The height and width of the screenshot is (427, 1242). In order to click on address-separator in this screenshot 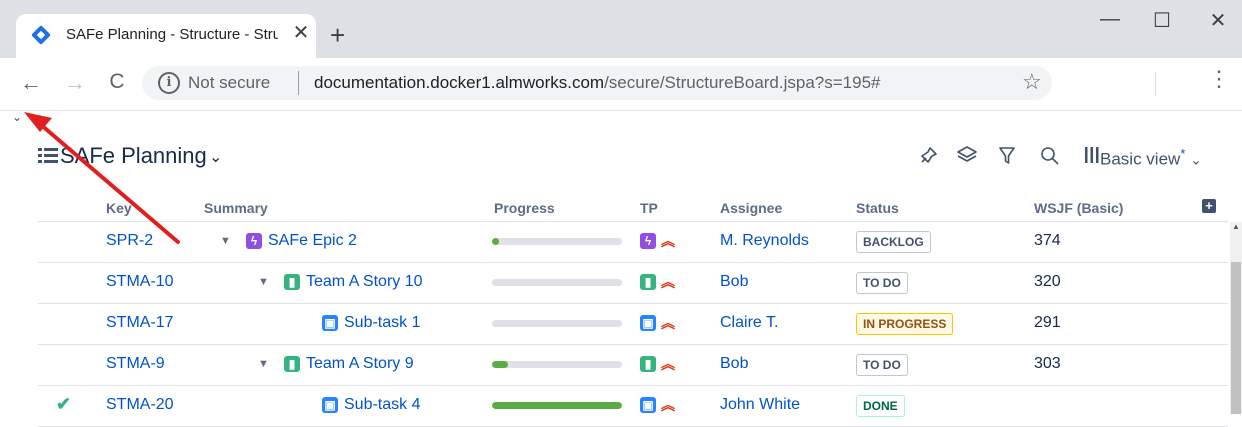, I will do `click(298, 83)`.